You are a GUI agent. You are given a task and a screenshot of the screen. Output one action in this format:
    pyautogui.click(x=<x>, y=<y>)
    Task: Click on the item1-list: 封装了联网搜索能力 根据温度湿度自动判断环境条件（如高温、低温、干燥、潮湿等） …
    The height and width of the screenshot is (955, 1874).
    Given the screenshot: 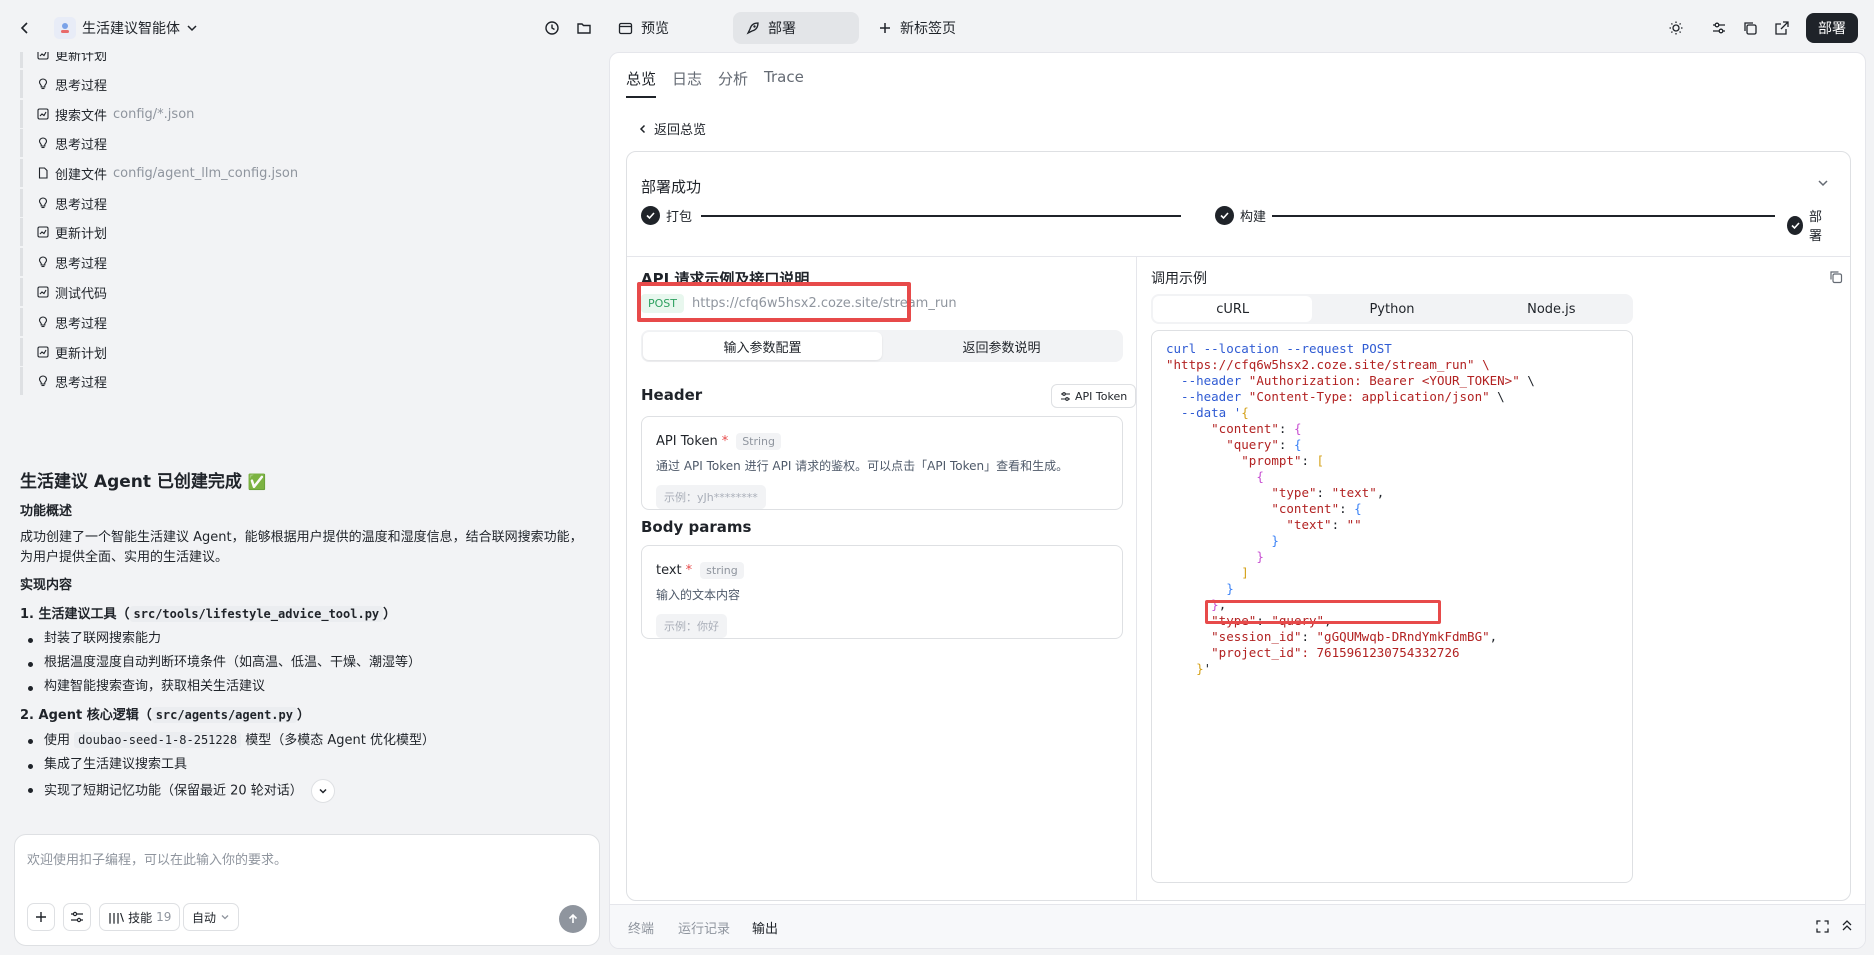 What is the action you would take?
    pyautogui.click(x=302, y=663)
    